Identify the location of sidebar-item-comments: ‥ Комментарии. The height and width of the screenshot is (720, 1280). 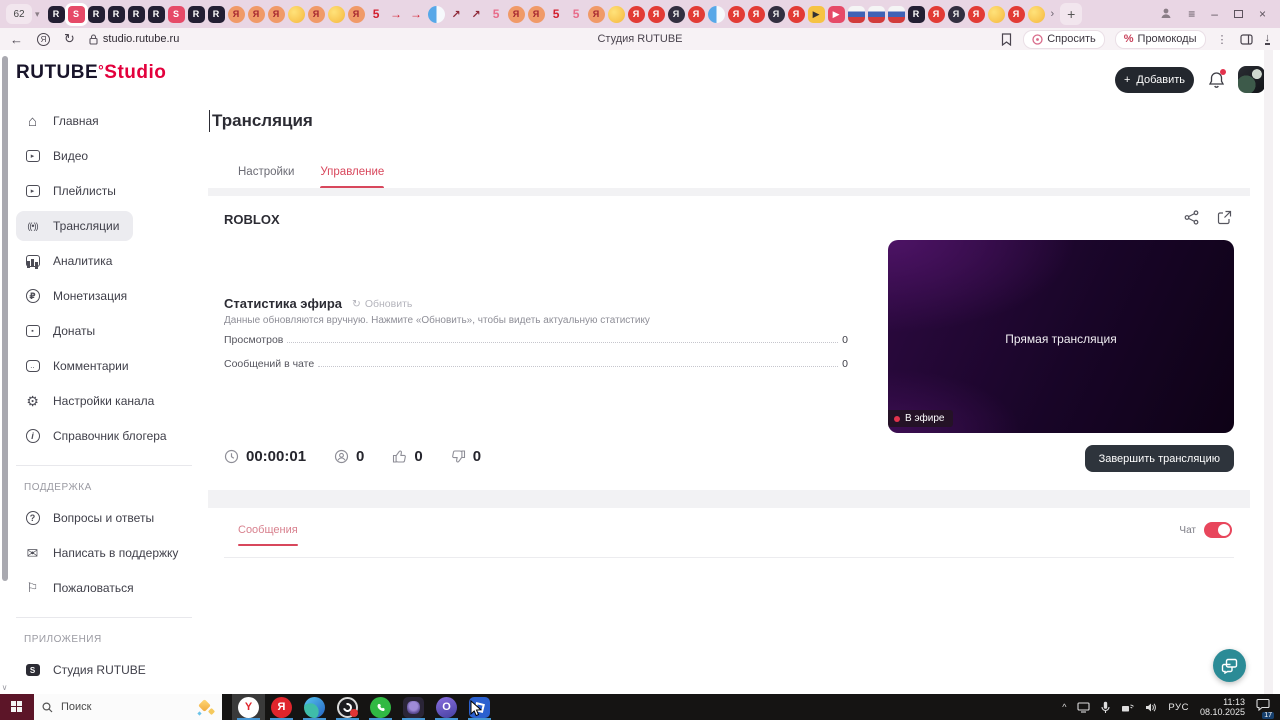
(79, 366).